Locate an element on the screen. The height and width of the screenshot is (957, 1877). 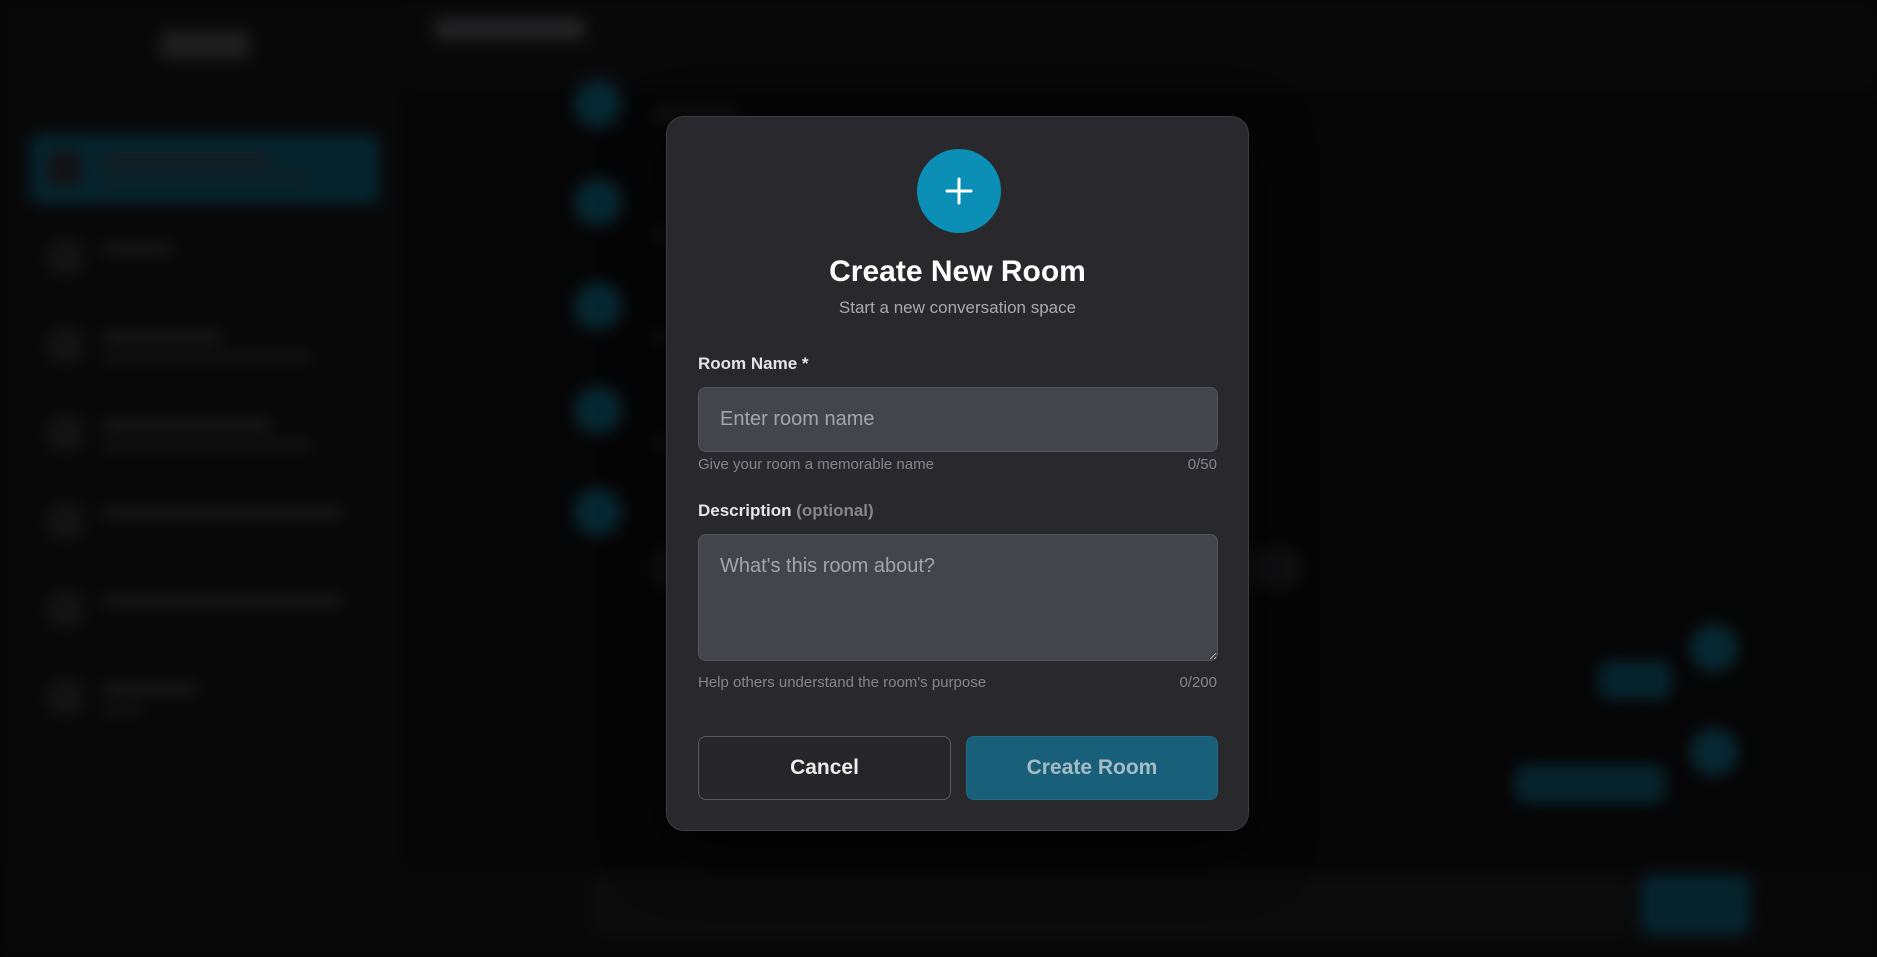
description-textarea is located at coordinates (958, 597).